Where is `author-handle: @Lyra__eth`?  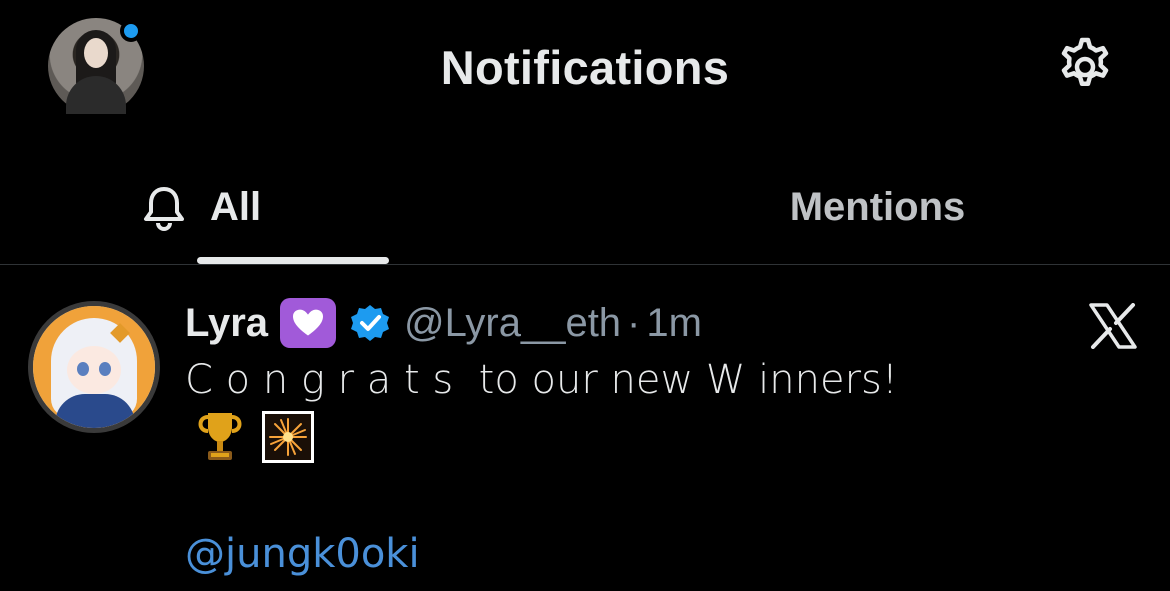
author-handle: @Lyra__eth is located at coordinates (512, 323).